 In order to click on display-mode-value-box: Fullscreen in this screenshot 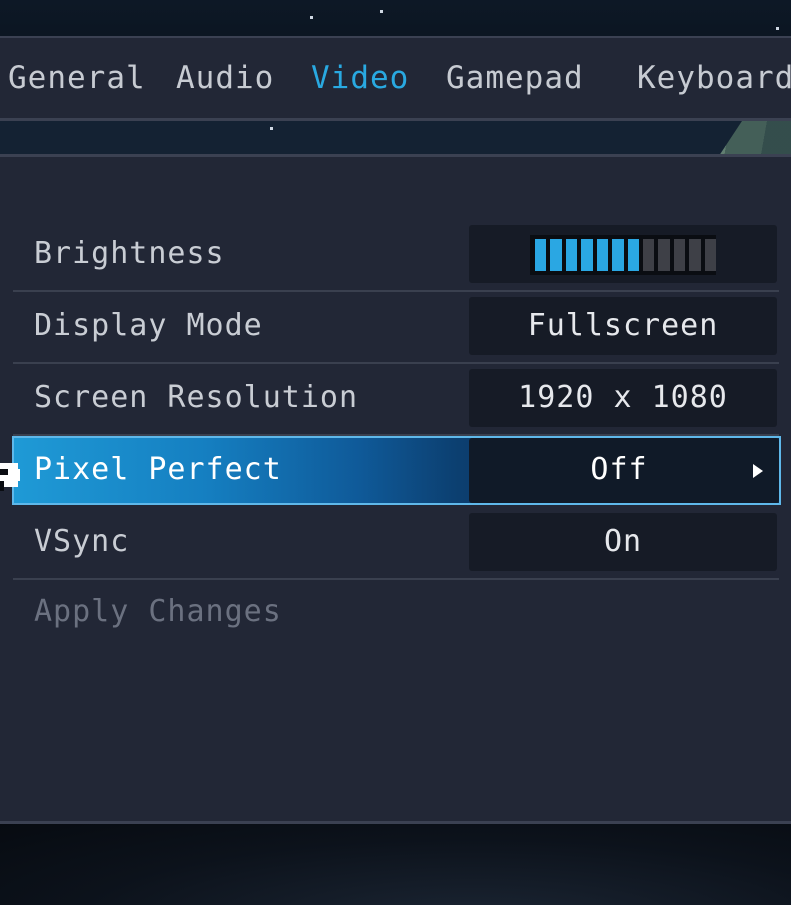, I will do `click(623, 326)`.